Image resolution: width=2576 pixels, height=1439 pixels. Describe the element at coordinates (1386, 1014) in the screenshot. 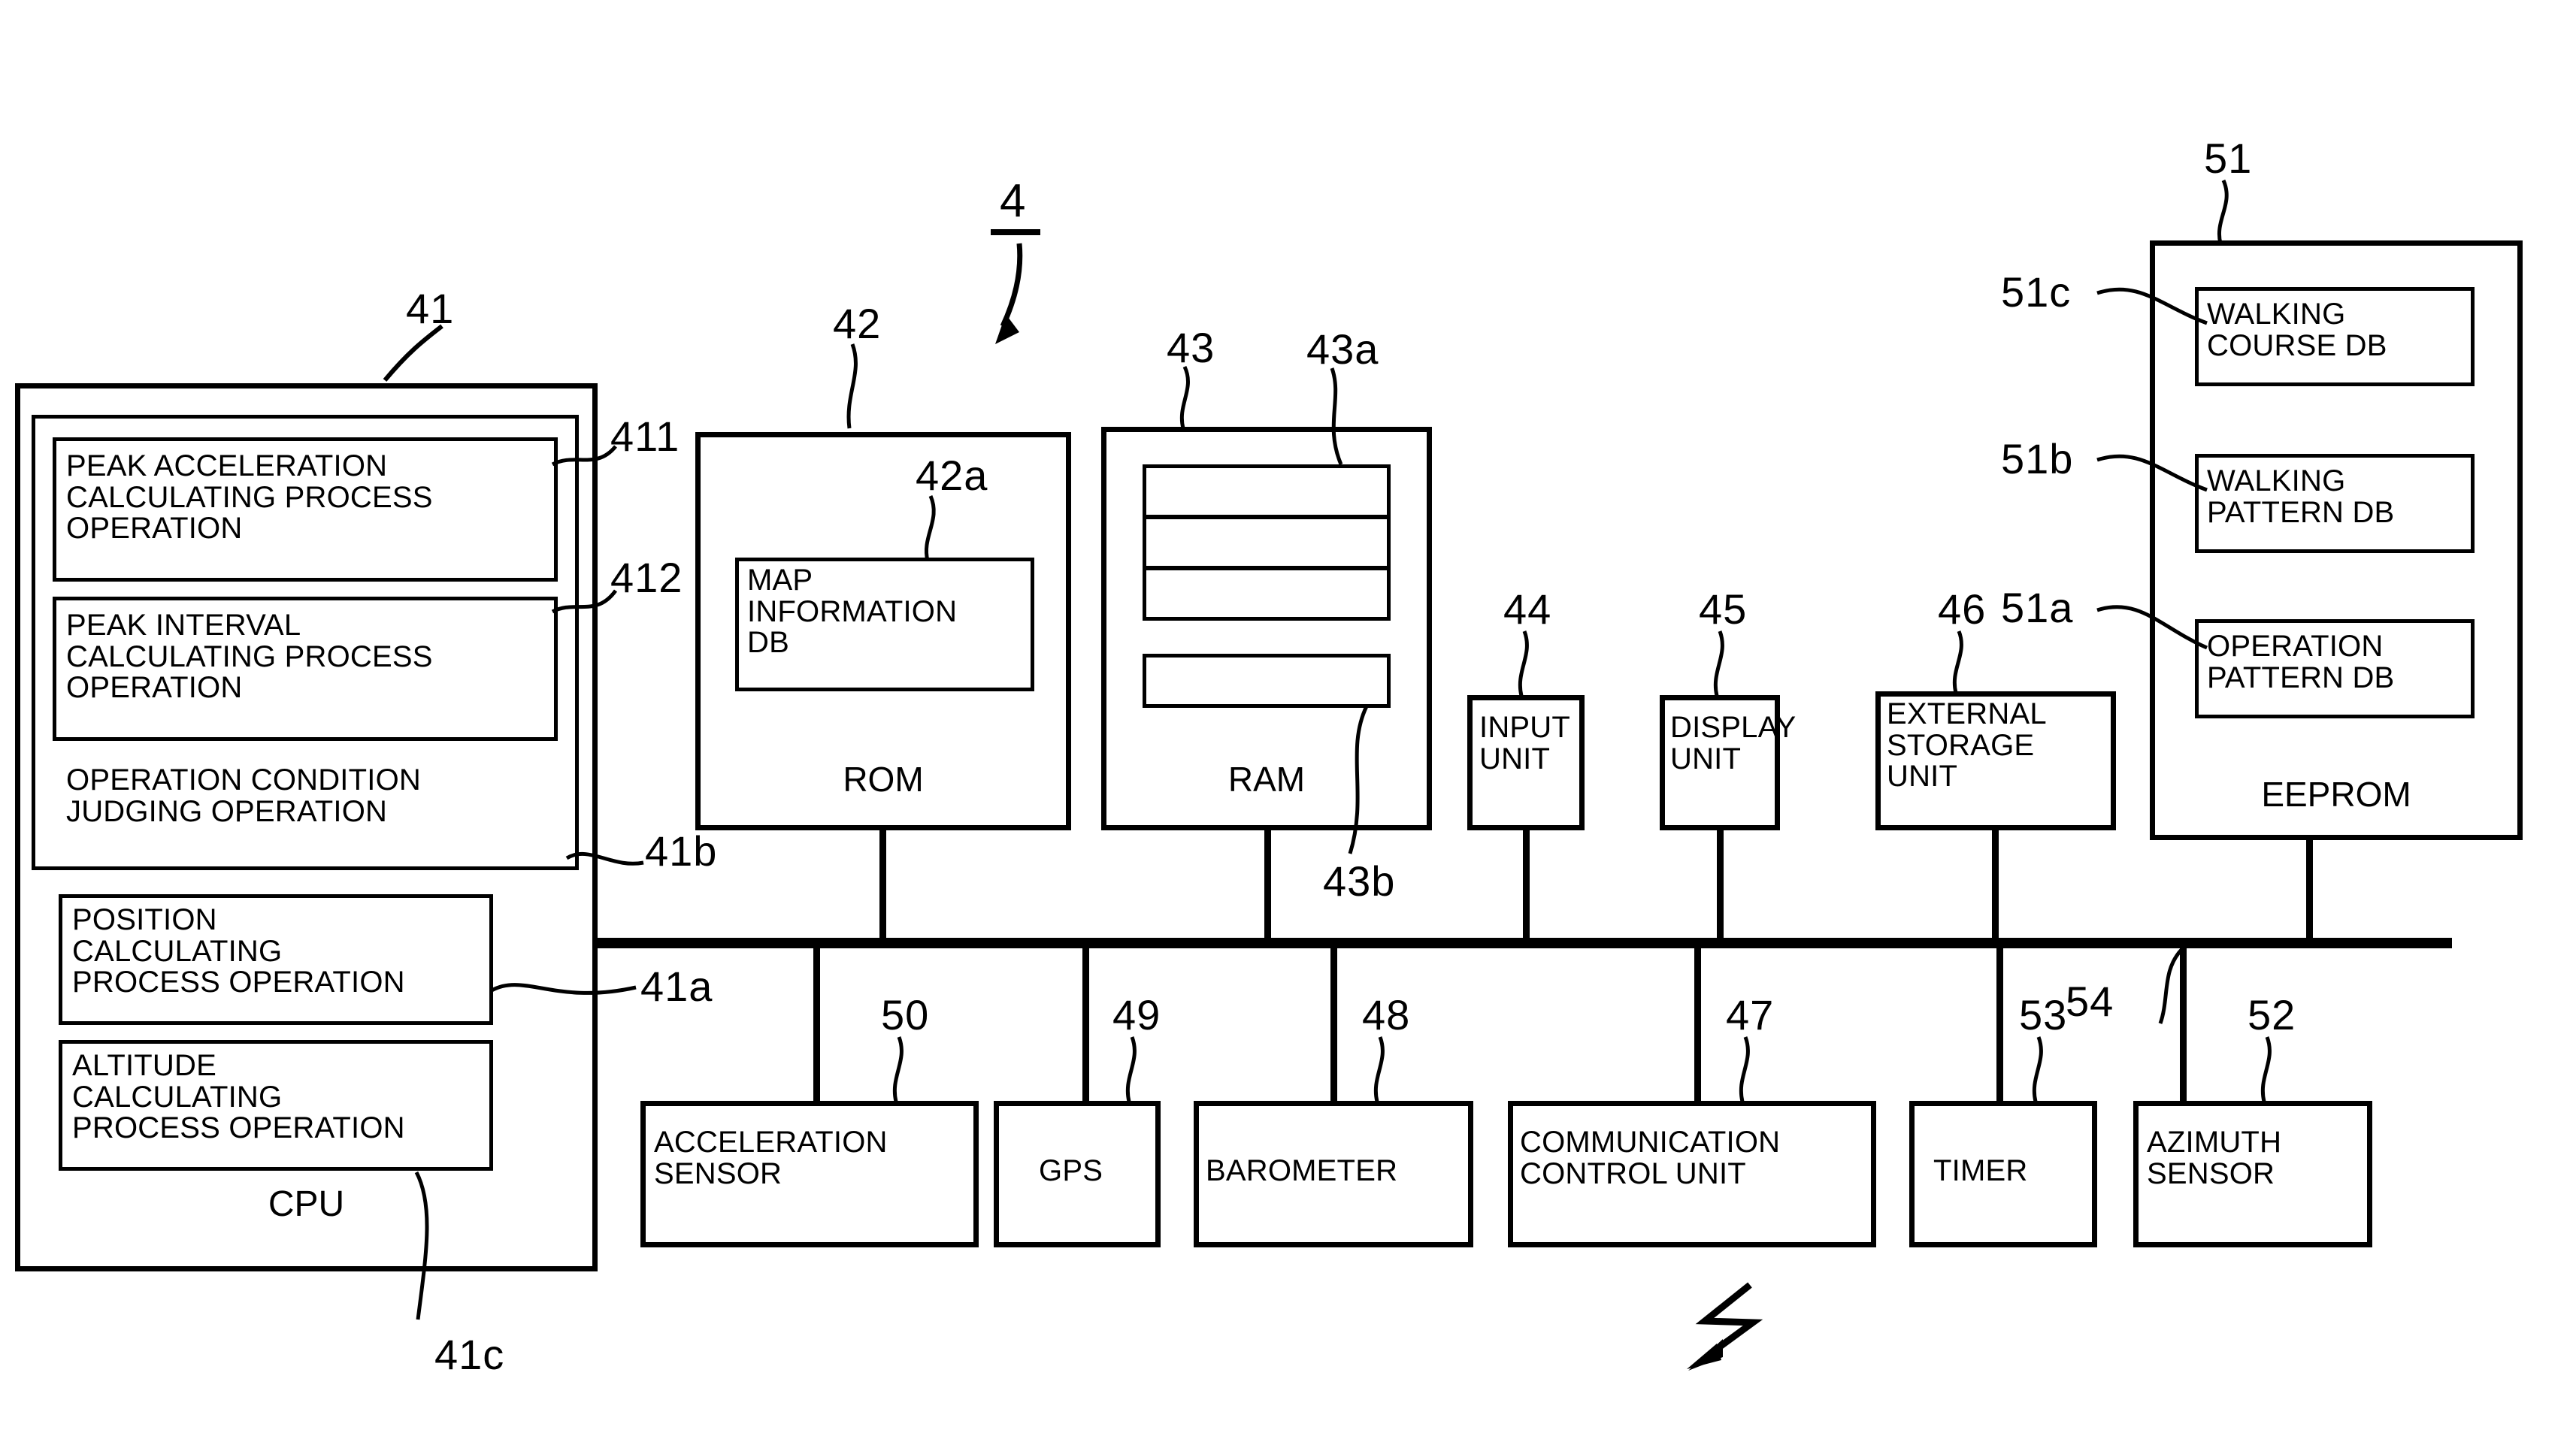

I see `barometer-reference-numeral: 48` at that location.